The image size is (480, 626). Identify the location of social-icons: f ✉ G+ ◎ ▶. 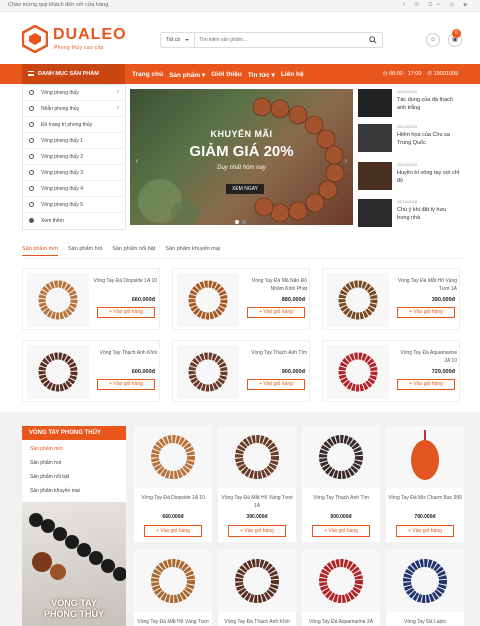
(437, 5).